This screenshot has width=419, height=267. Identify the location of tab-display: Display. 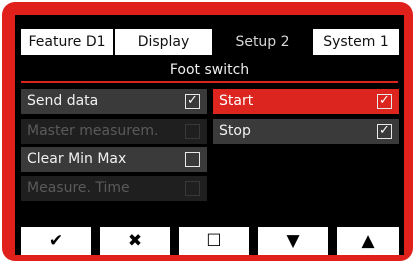
(163, 42).